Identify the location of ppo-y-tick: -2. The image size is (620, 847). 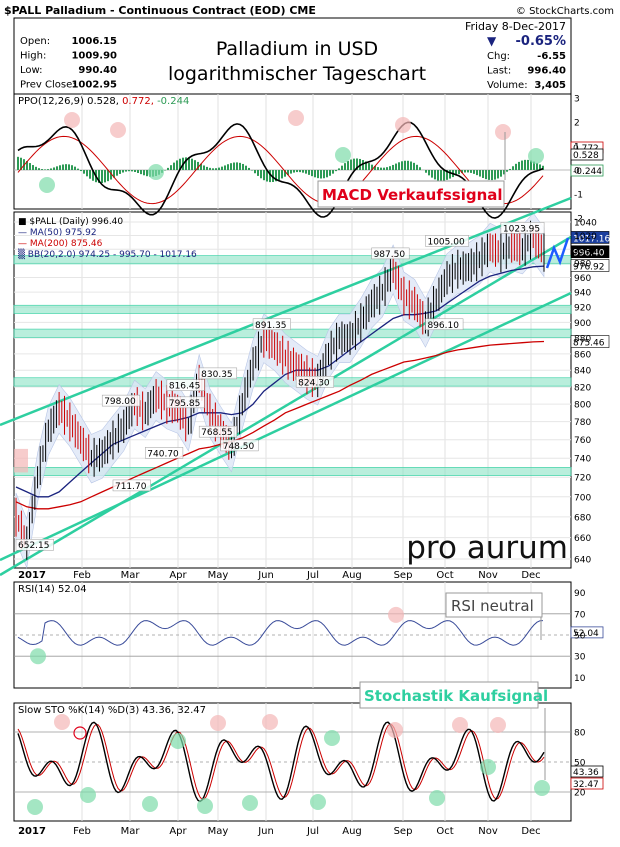
(578, 220).